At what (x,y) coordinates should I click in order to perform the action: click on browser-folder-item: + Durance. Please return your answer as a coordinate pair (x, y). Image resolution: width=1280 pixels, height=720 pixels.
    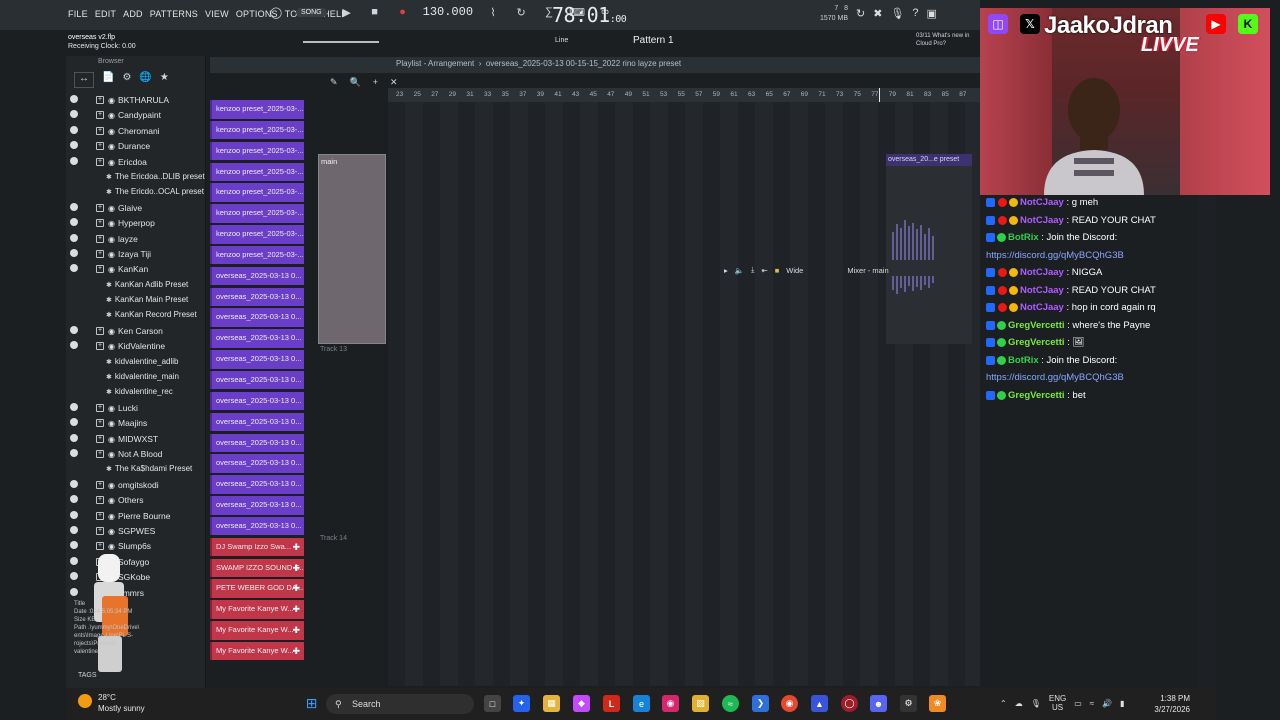
    Looking at the image, I should click on (136, 147).